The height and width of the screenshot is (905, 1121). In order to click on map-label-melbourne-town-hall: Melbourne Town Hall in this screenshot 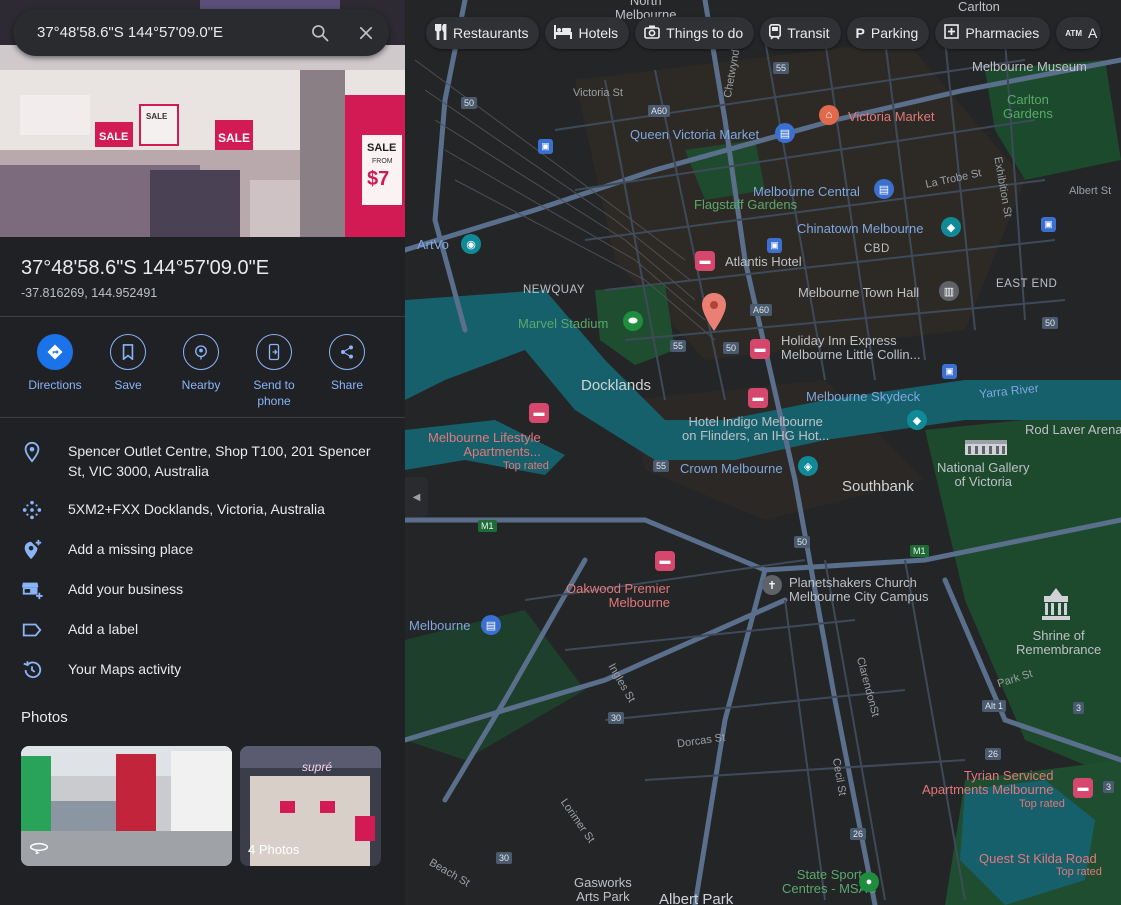, I will do `click(858, 293)`.